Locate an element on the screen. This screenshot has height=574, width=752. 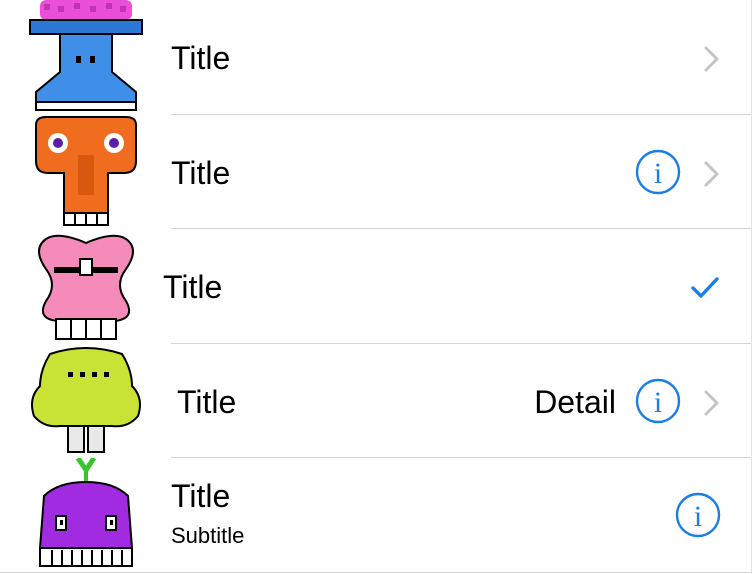
cell-subtitle: Subtitle is located at coordinates (208, 535).